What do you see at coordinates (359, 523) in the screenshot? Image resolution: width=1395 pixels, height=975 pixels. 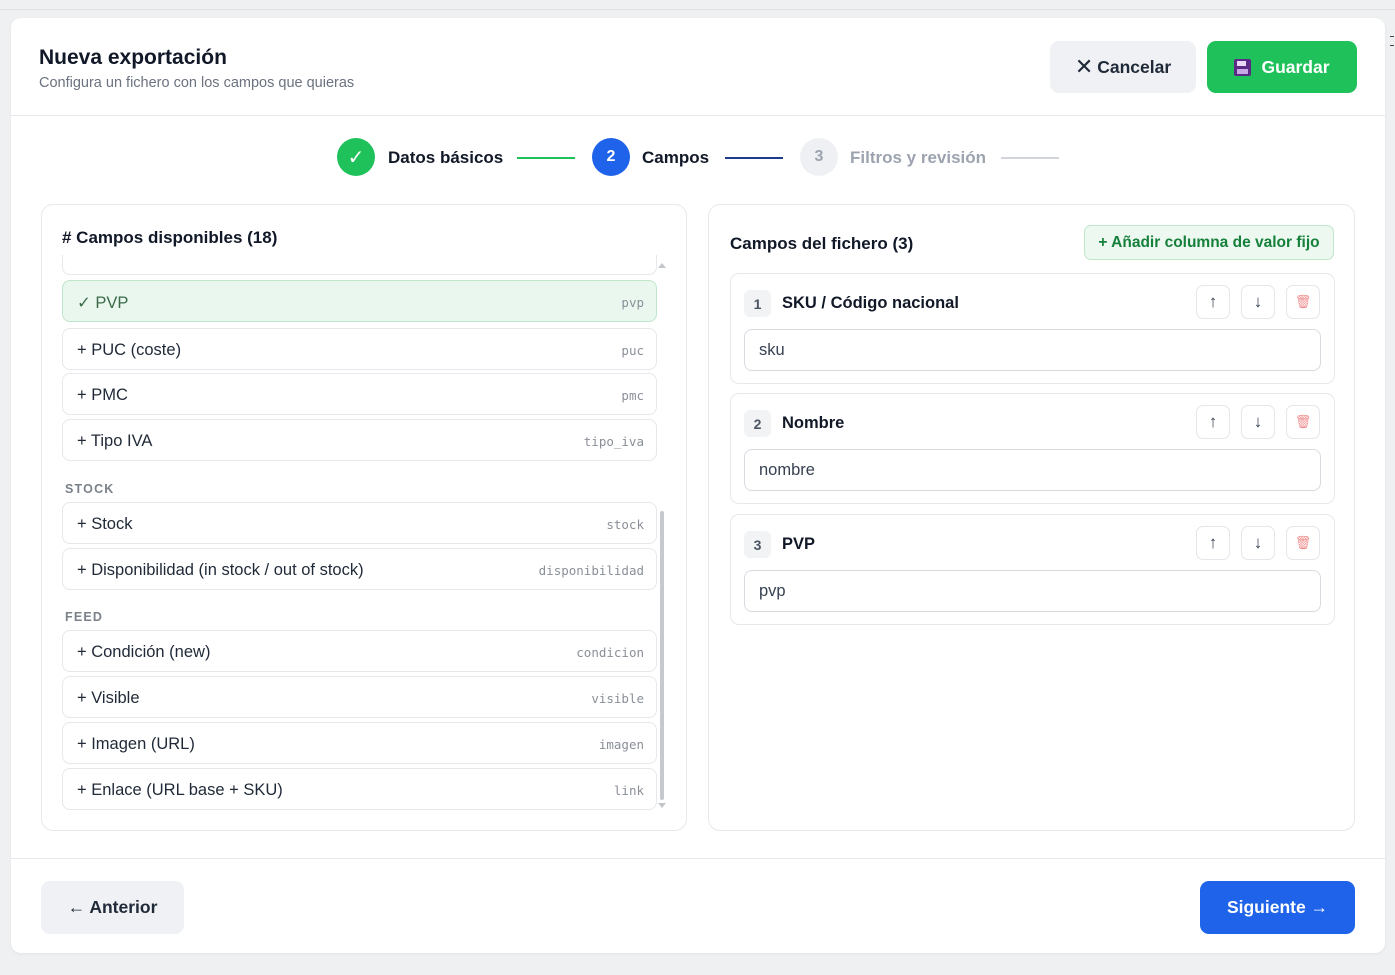 I see `field-item-stock: + Stock stock` at bounding box center [359, 523].